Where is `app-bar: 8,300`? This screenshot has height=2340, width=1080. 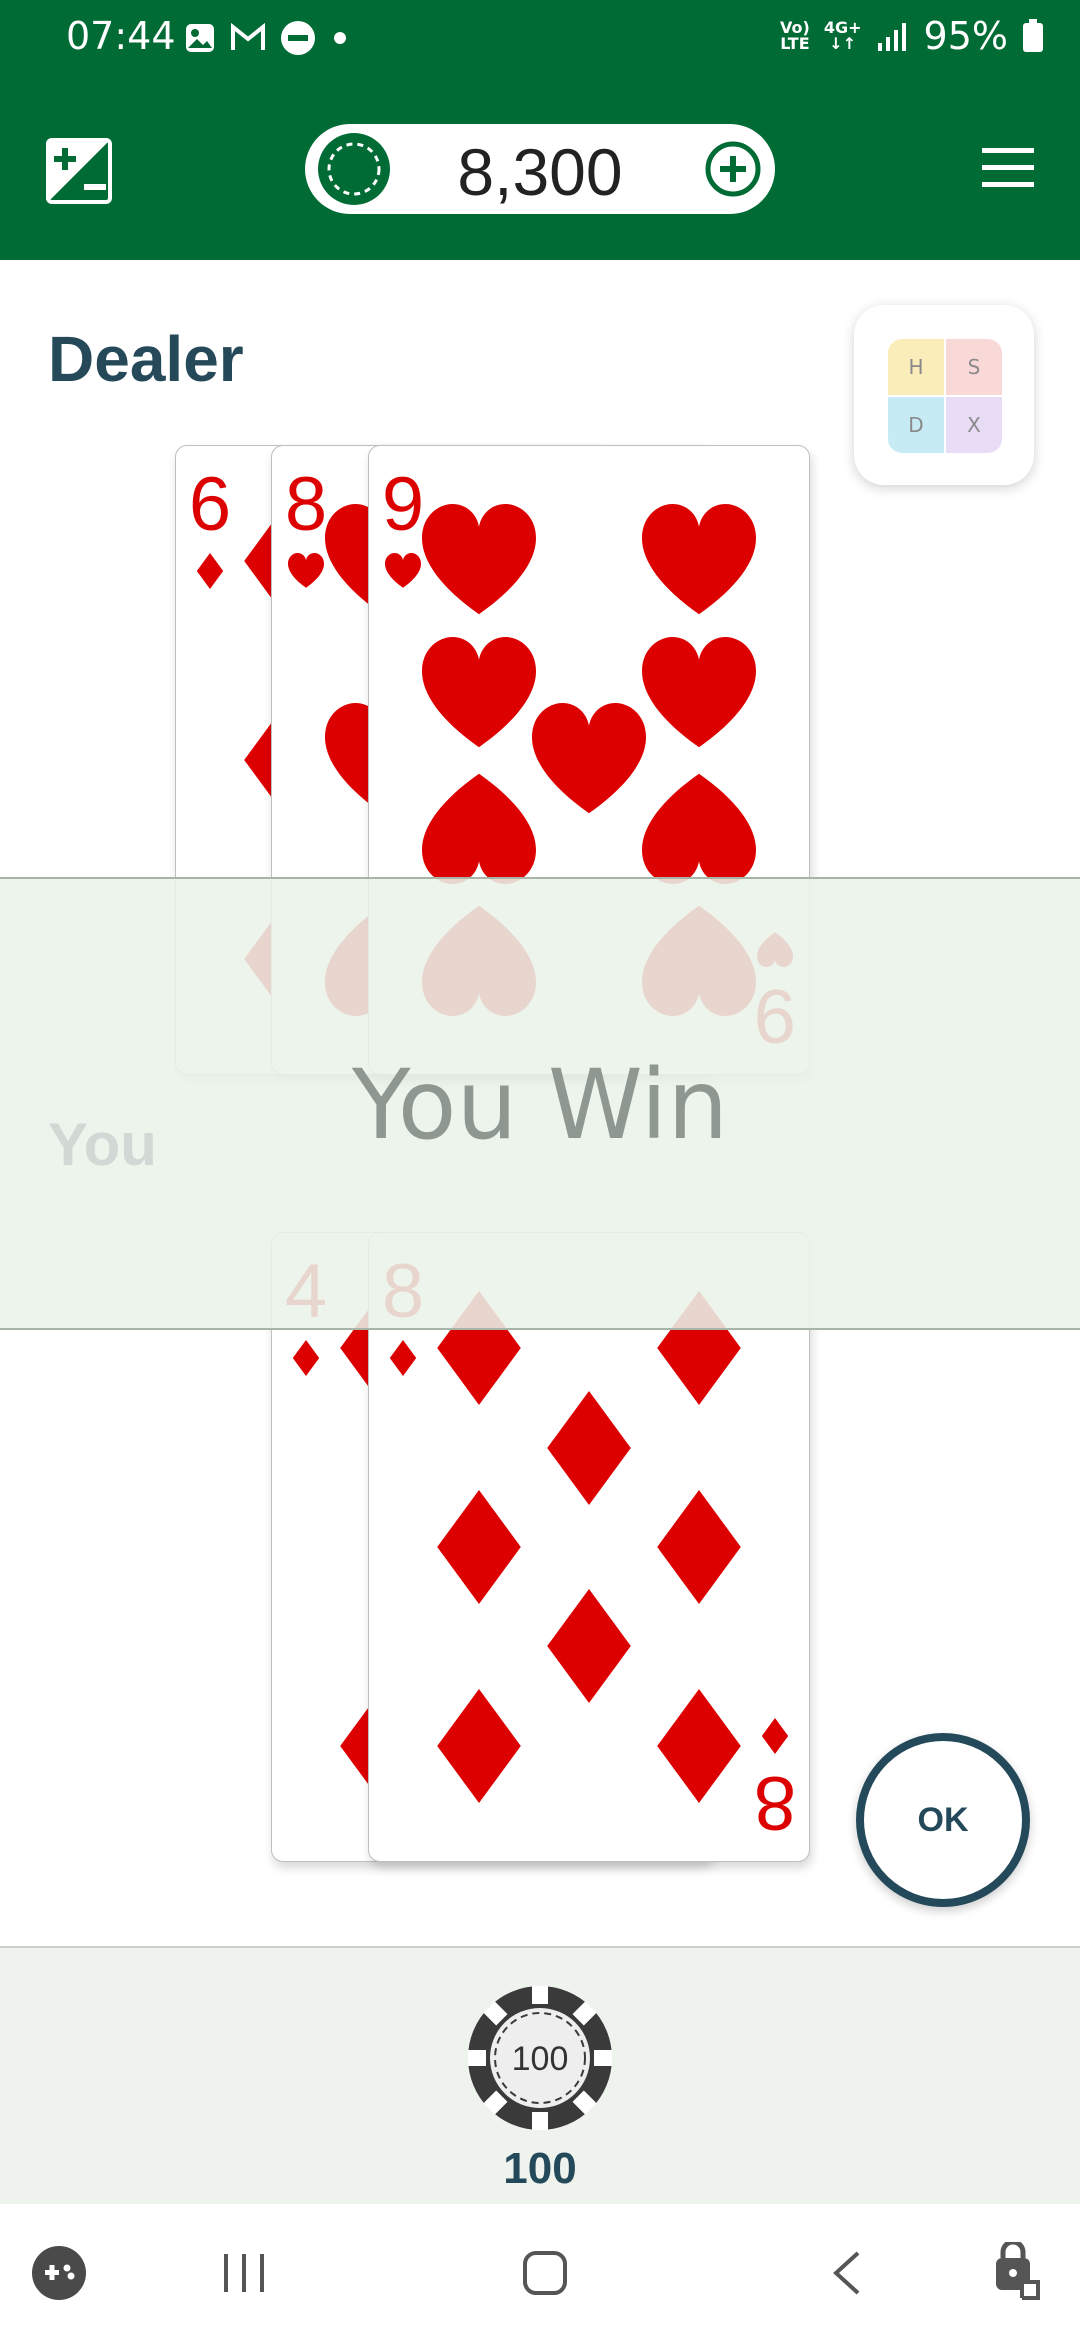 app-bar: 8,300 is located at coordinates (540, 170).